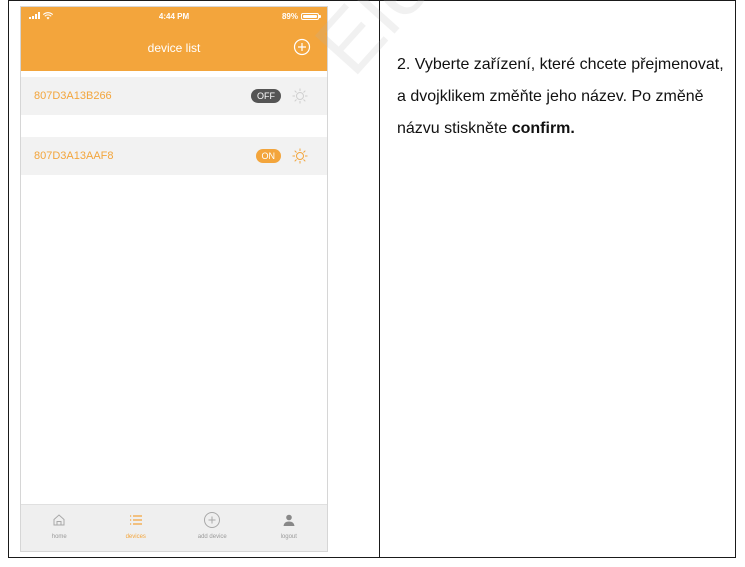 The height and width of the screenshot is (567, 745). Describe the element at coordinates (135, 537) in the screenshot. I see `tab-label: devices` at that location.